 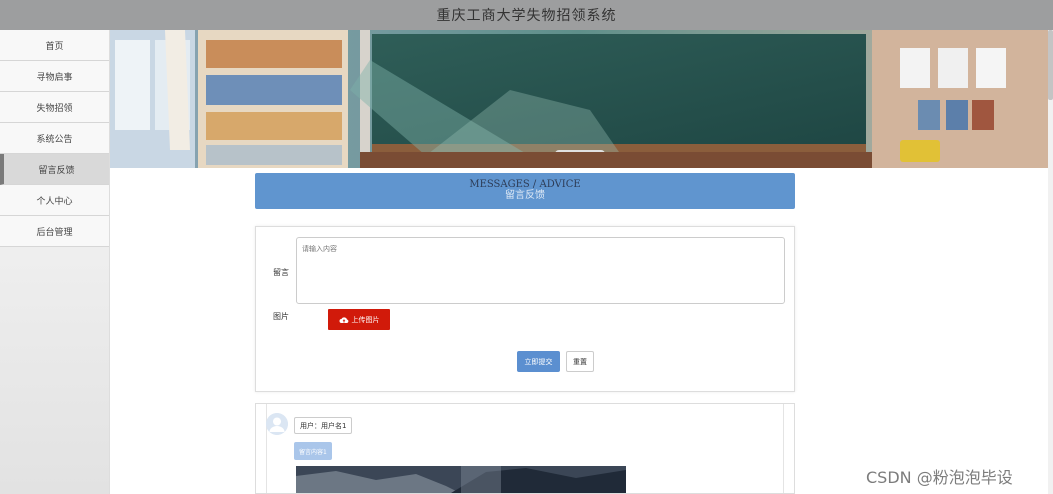 What do you see at coordinates (538, 361) in the screenshot?
I see `submit-button: 立即提交` at bounding box center [538, 361].